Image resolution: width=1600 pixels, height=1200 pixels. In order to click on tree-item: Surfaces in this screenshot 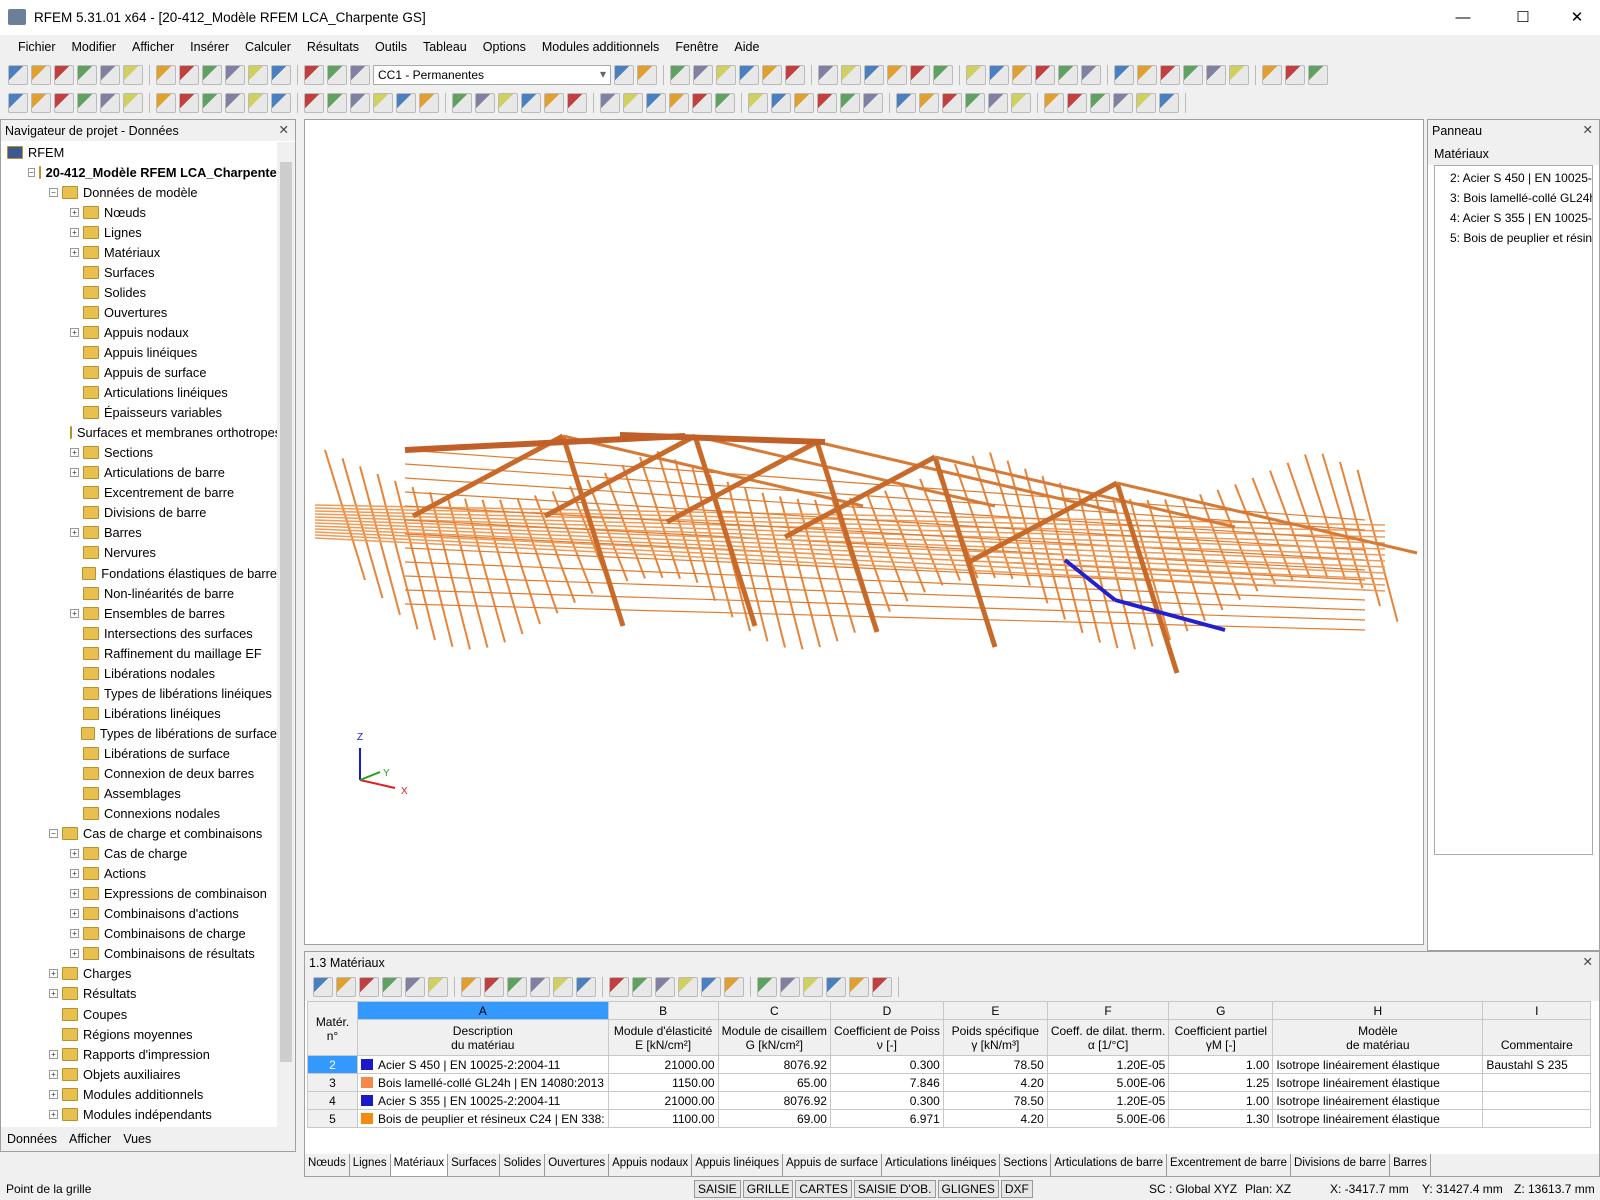, I will do `click(139, 272)`.